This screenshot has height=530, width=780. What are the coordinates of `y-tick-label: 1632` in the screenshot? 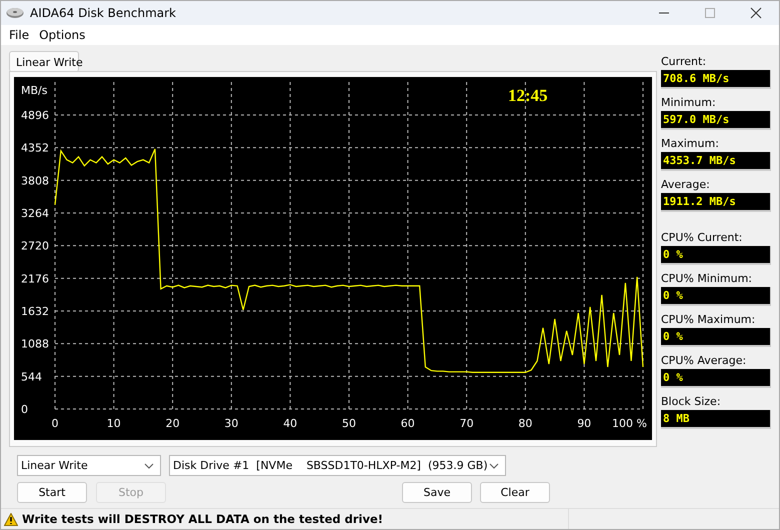 It's located at (35, 311).